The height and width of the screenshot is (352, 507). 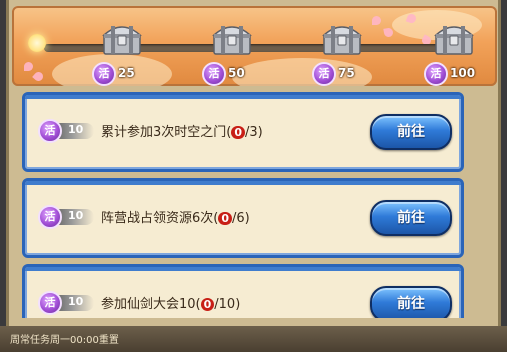 What do you see at coordinates (37, 43) in the screenshot?
I see `progress-start-orb-icon` at bounding box center [37, 43].